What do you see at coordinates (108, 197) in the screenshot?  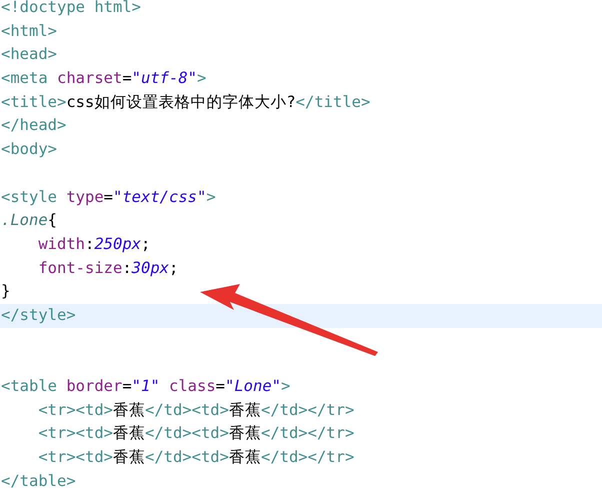 I see `code-line: <style type="text/css">` at bounding box center [108, 197].